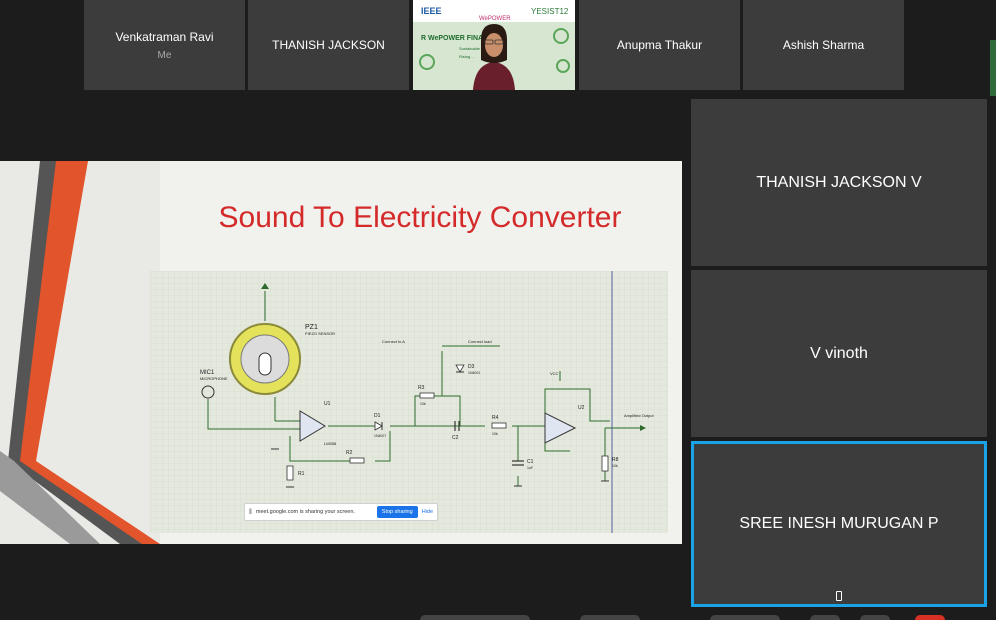 This screenshot has width=996, height=620. I want to click on participant-name: Ashish Sharma, so click(823, 45).